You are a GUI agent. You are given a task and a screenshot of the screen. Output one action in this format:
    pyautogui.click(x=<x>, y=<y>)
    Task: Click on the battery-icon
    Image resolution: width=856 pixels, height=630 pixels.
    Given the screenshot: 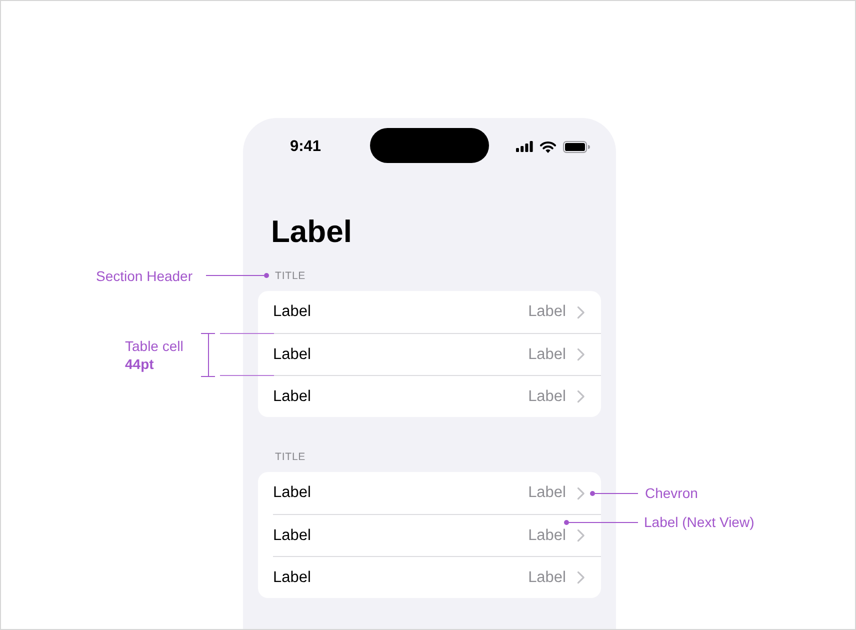 What is the action you would take?
    pyautogui.click(x=576, y=146)
    